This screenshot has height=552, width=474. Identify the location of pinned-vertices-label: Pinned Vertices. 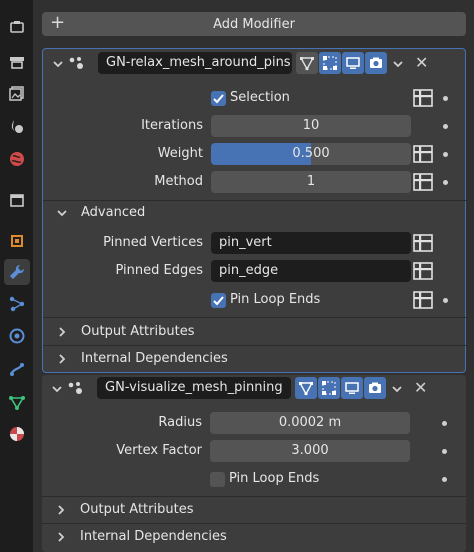
(153, 242).